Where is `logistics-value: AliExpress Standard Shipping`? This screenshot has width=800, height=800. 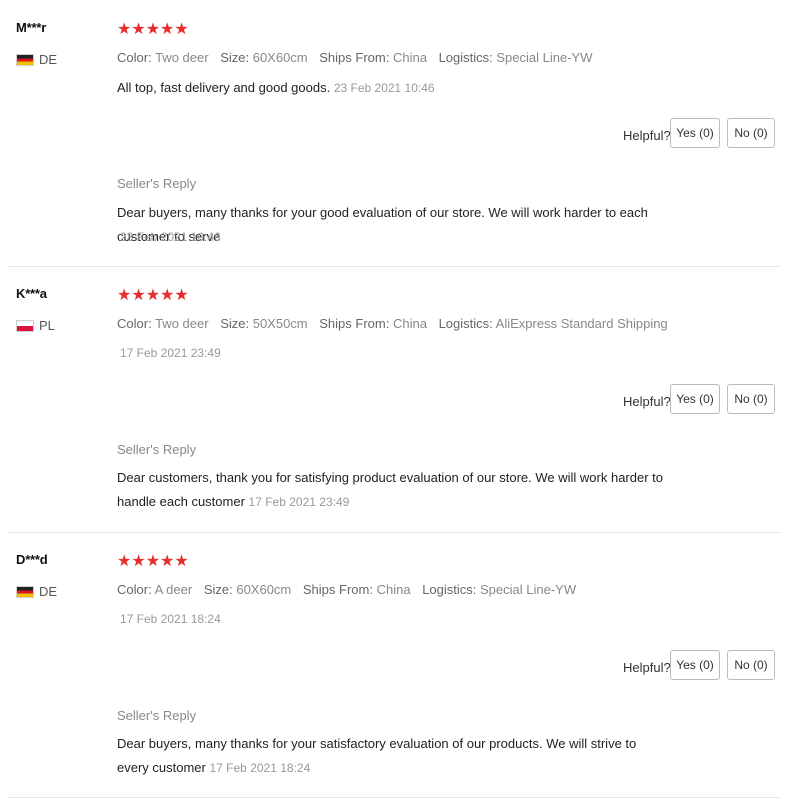
logistics-value: AliExpress Standard Shipping is located at coordinates (581, 323).